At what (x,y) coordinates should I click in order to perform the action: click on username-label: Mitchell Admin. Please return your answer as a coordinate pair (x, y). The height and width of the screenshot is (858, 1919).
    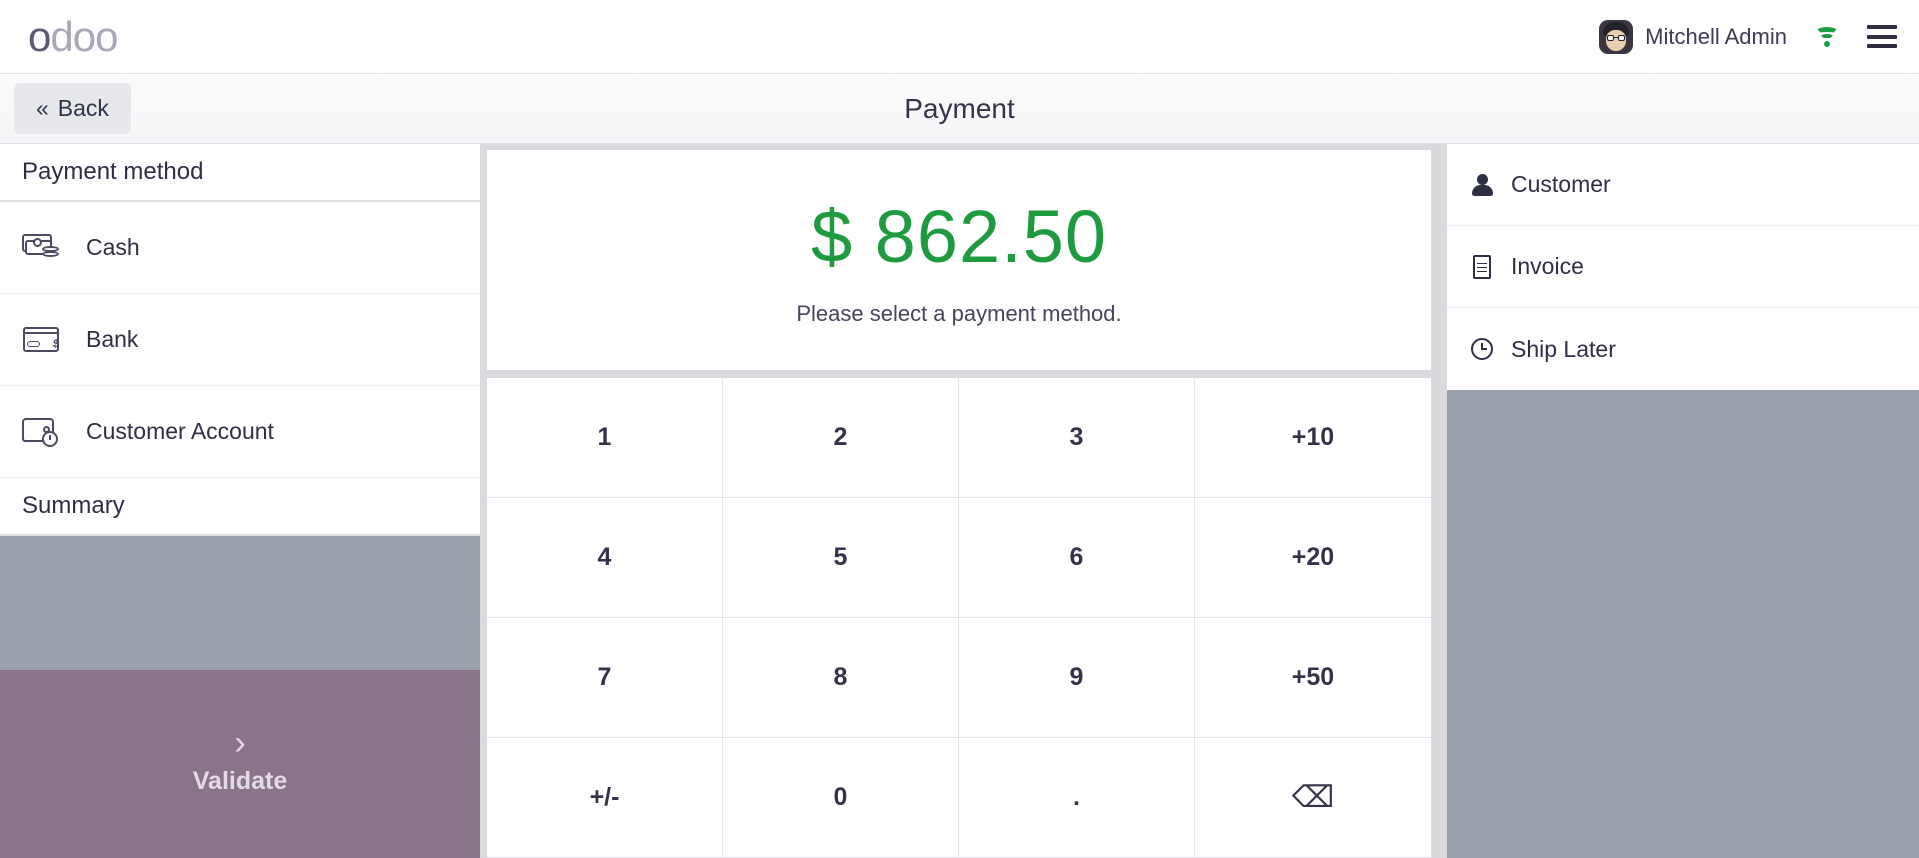
    Looking at the image, I should click on (1716, 36).